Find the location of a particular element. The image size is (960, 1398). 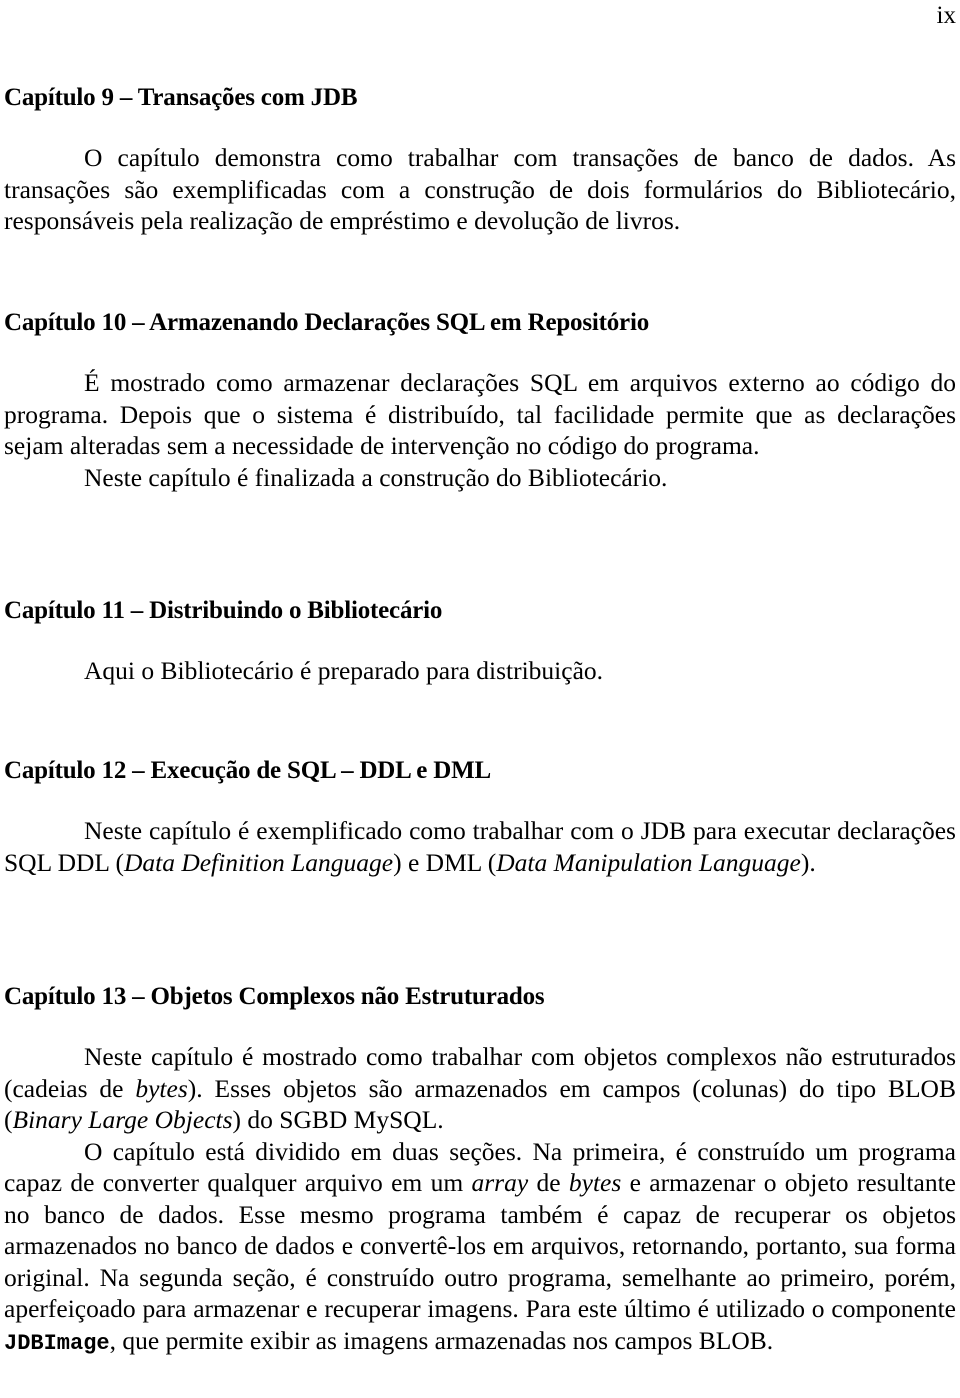

code-term: JDBImage is located at coordinates (57, 1343).